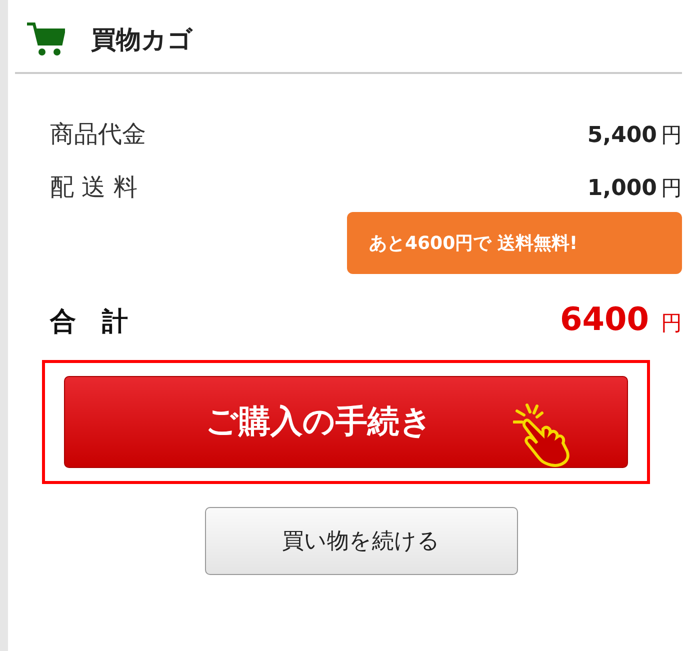 The height and width of the screenshot is (651, 700). I want to click on total-label: 合 計, so click(89, 322).